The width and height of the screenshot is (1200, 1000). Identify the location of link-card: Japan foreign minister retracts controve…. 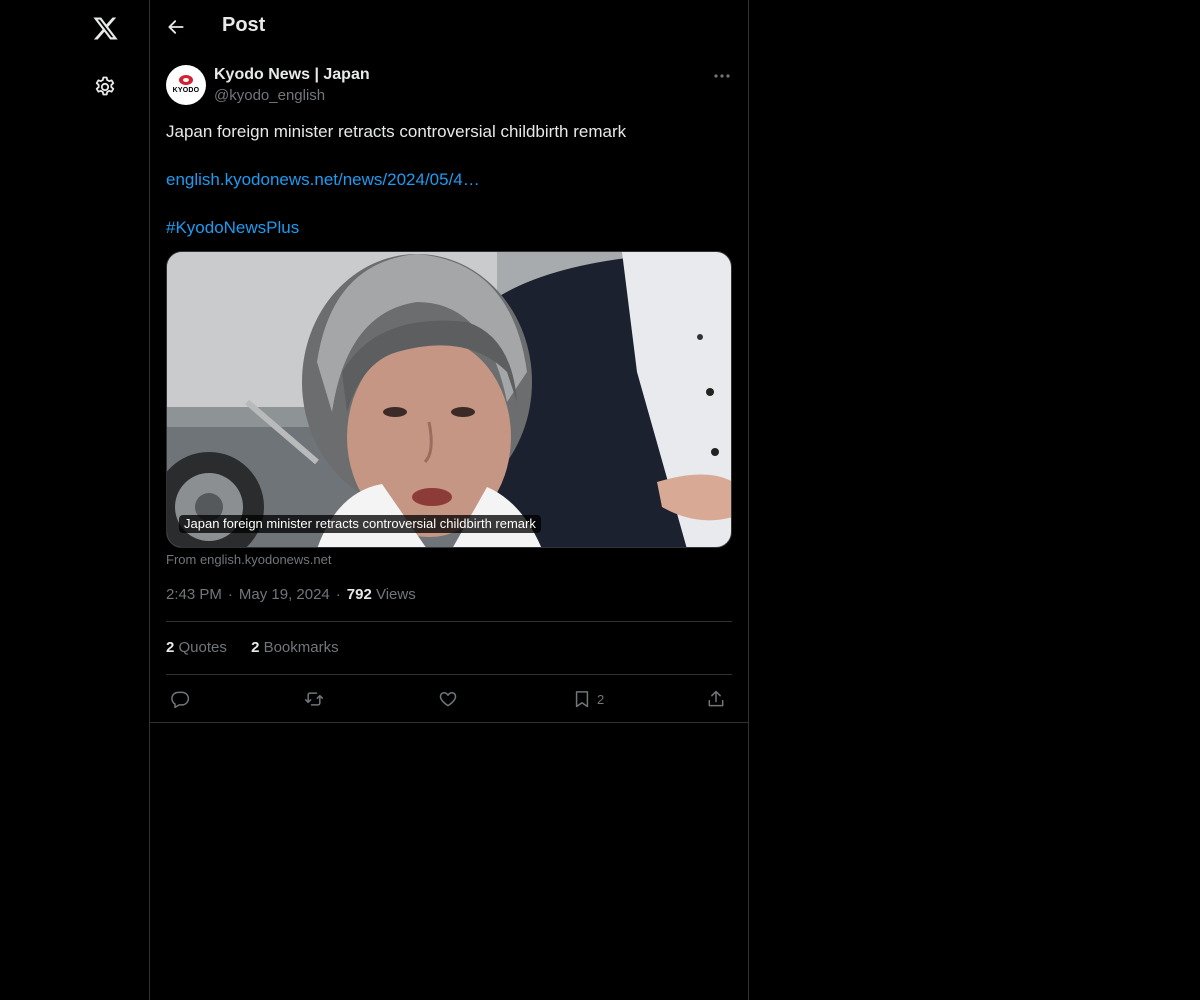
(449, 399).